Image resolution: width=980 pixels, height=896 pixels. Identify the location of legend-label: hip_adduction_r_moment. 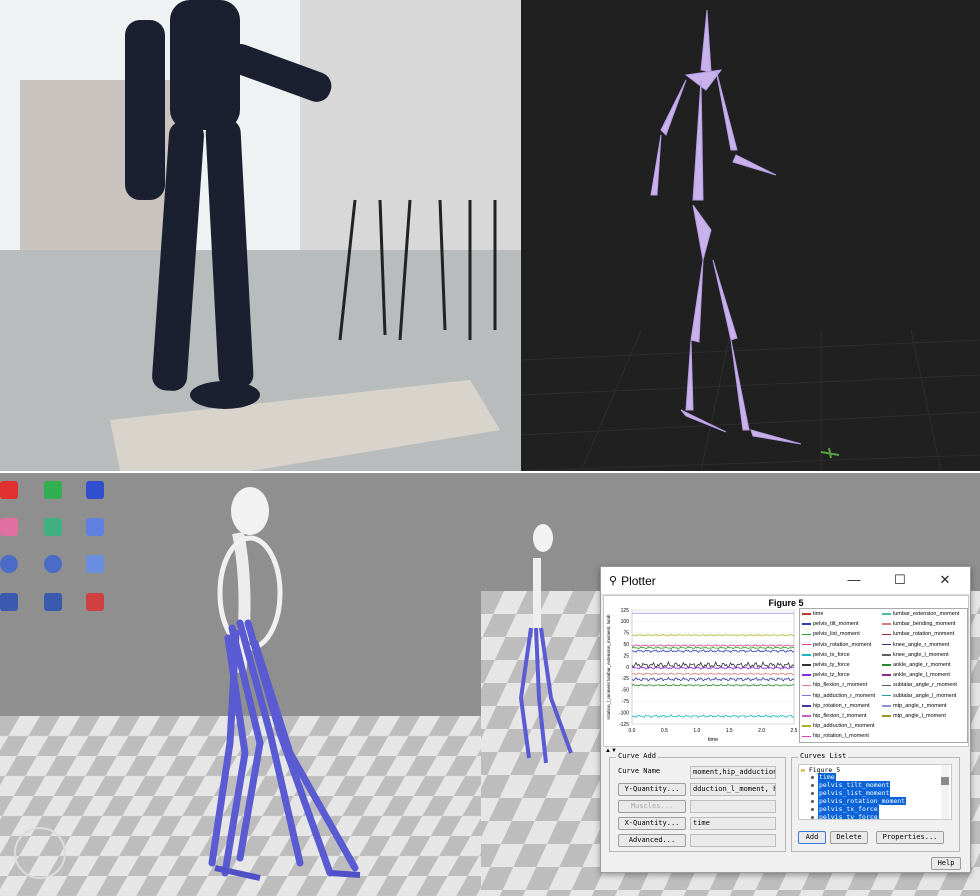
(844, 695).